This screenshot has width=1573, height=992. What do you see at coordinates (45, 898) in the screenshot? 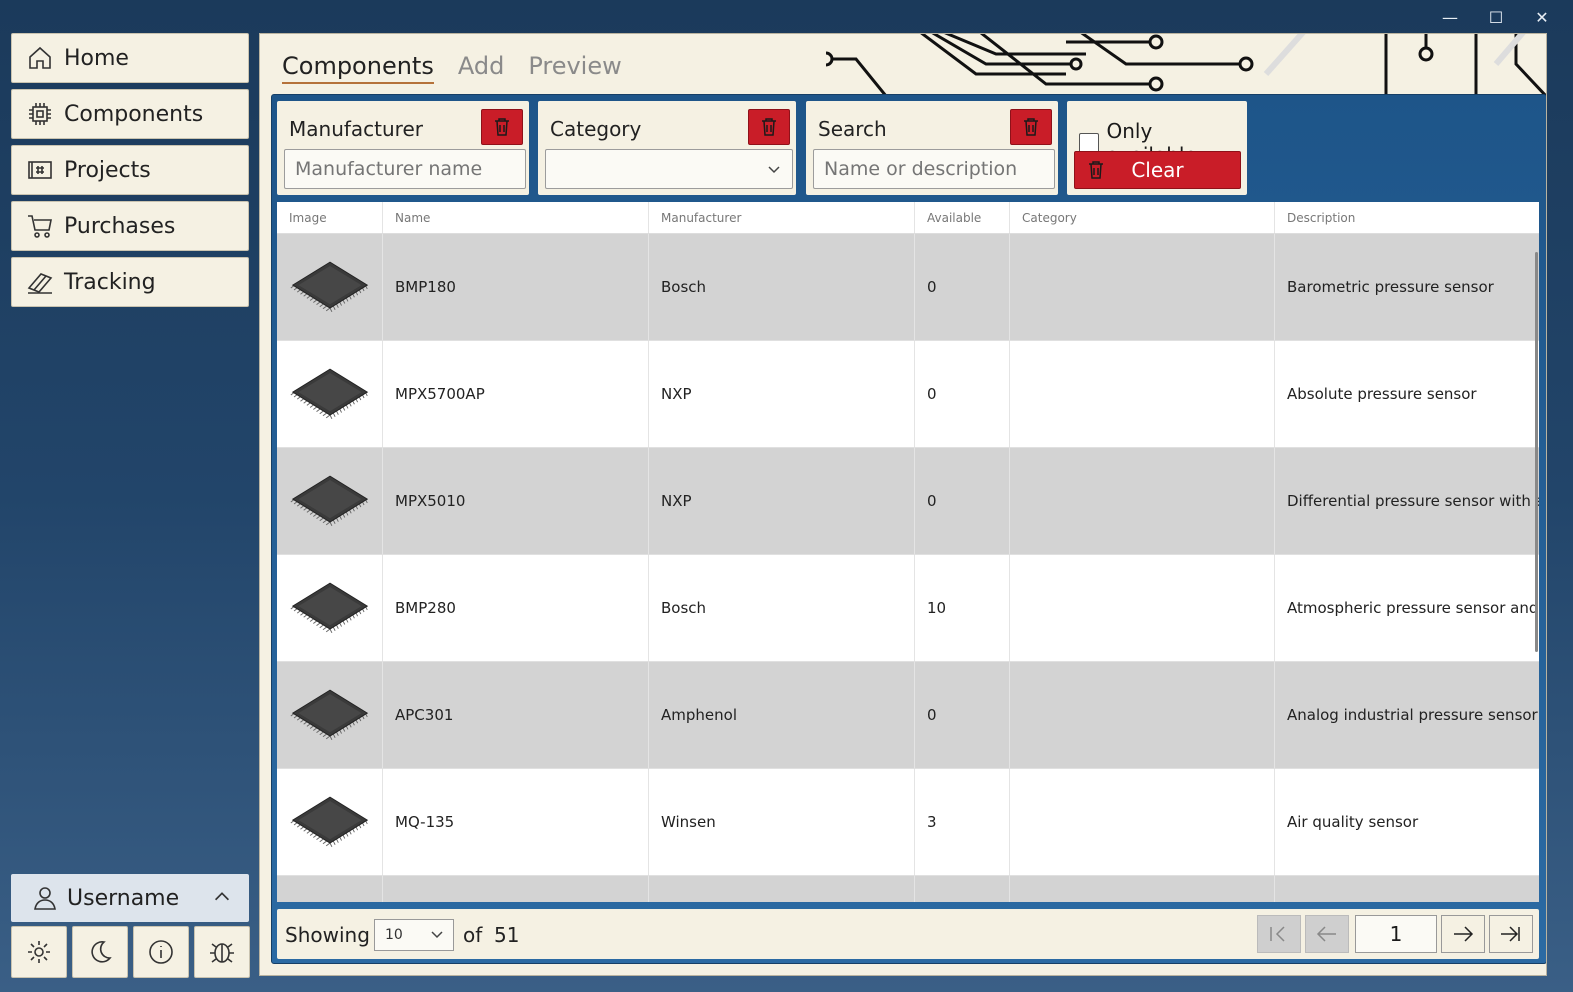
I see `user-icon` at bounding box center [45, 898].